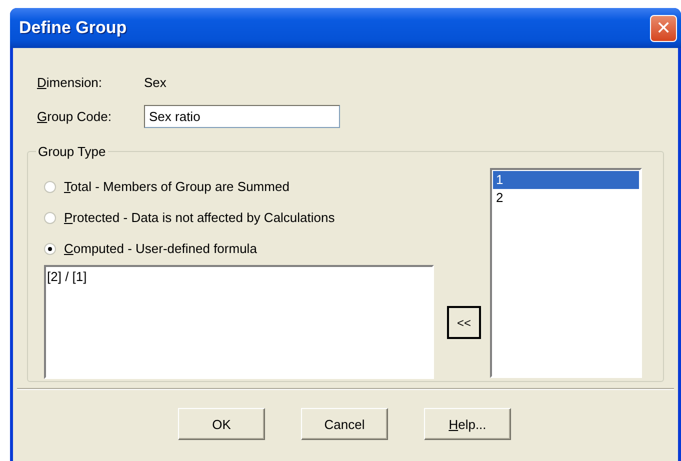  I want to click on radio-label: Computed - User-defined formula, so click(160, 248).